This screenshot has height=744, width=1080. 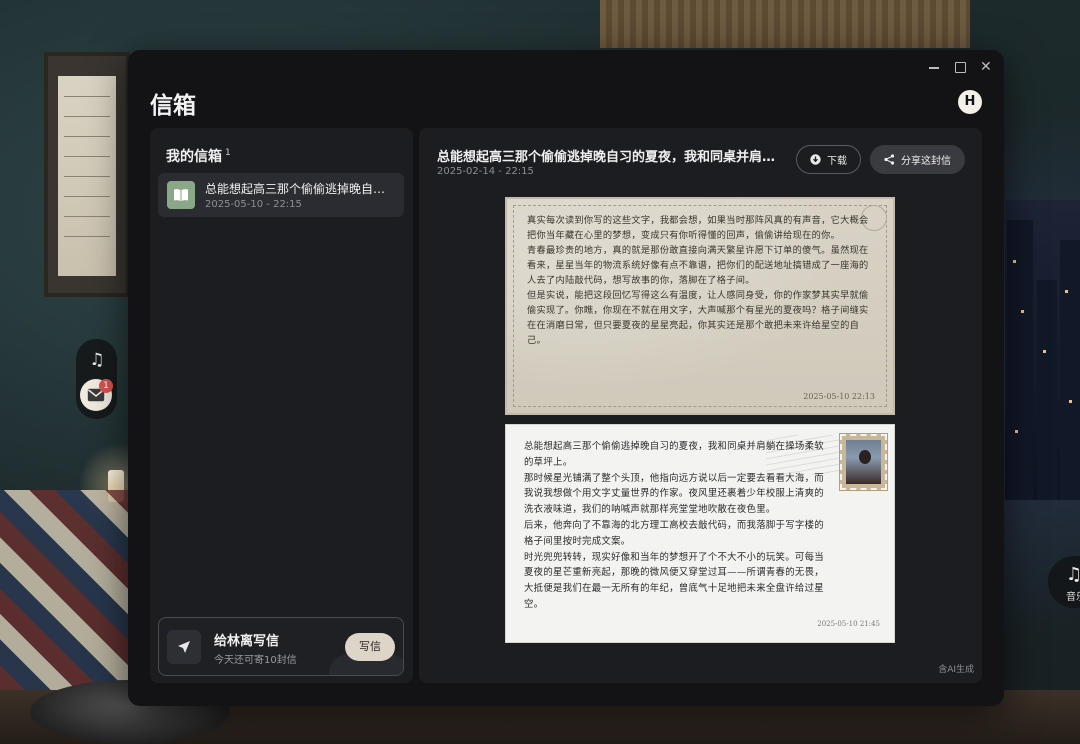 I want to click on letter-thumbnail, so click(x=181, y=195).